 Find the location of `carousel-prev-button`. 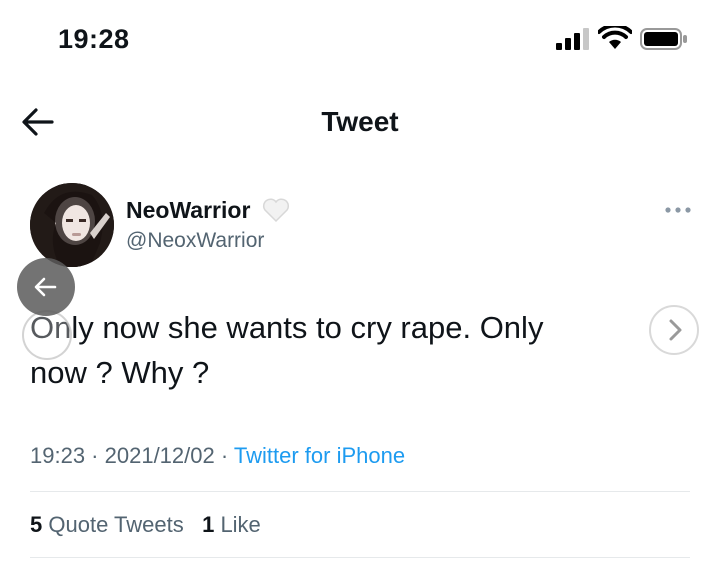

carousel-prev-button is located at coordinates (46, 287).